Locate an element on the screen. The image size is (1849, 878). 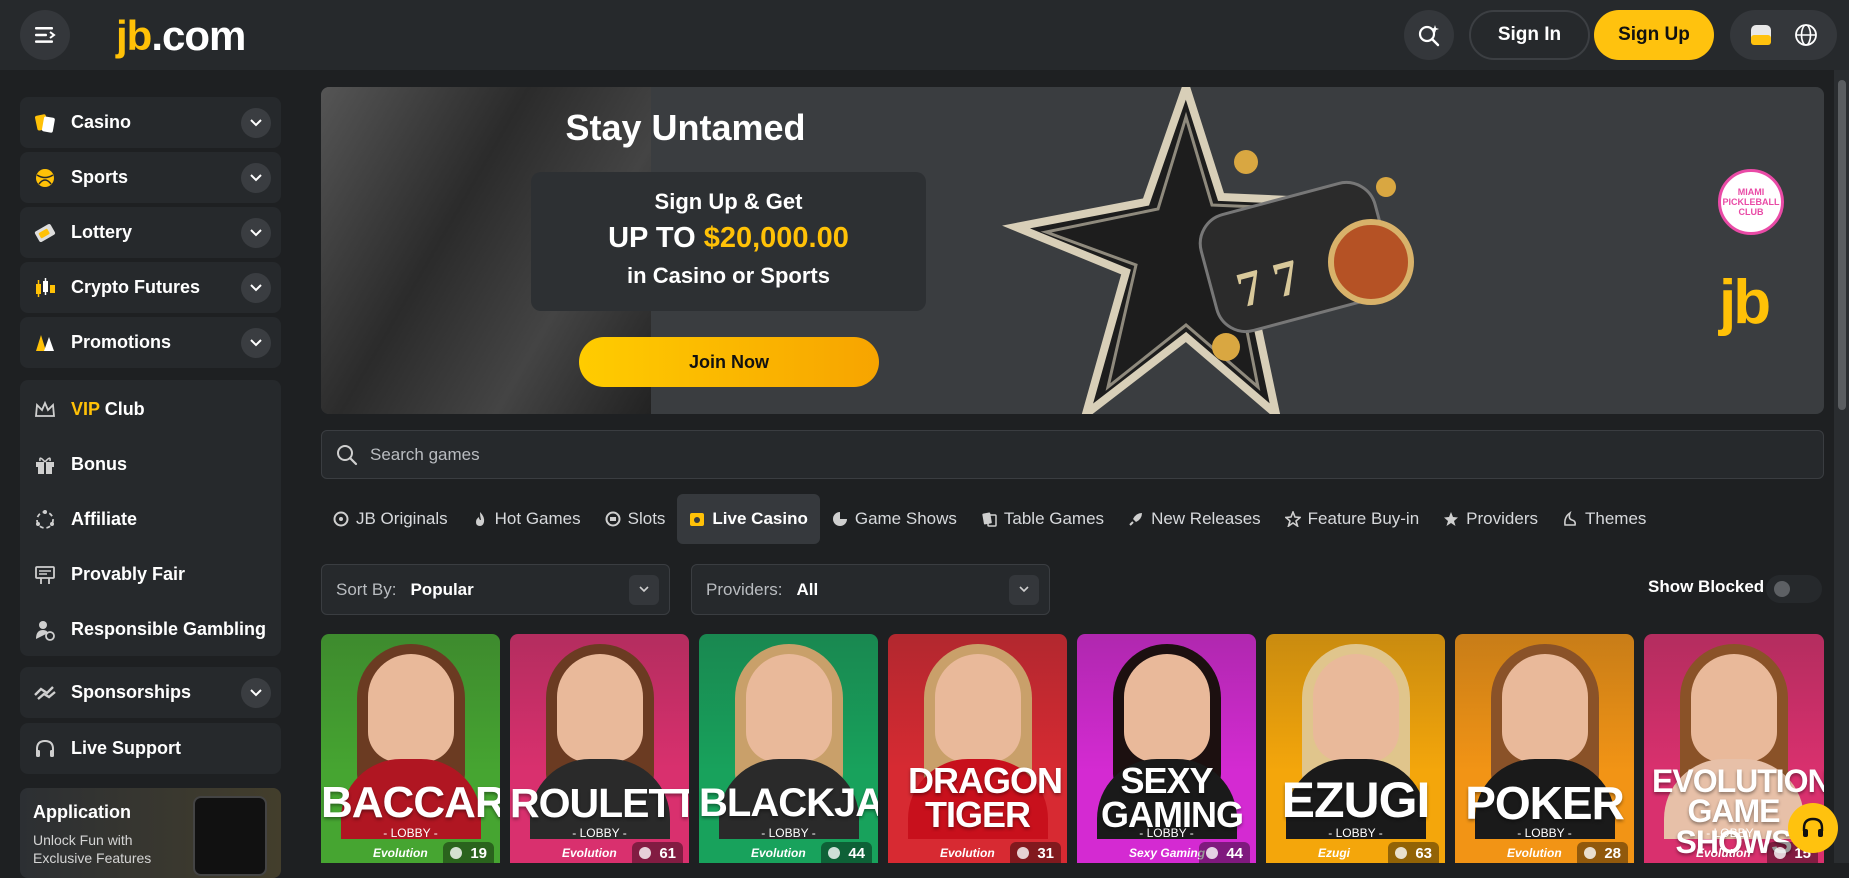
sponsorships-icon is located at coordinates (45, 693).